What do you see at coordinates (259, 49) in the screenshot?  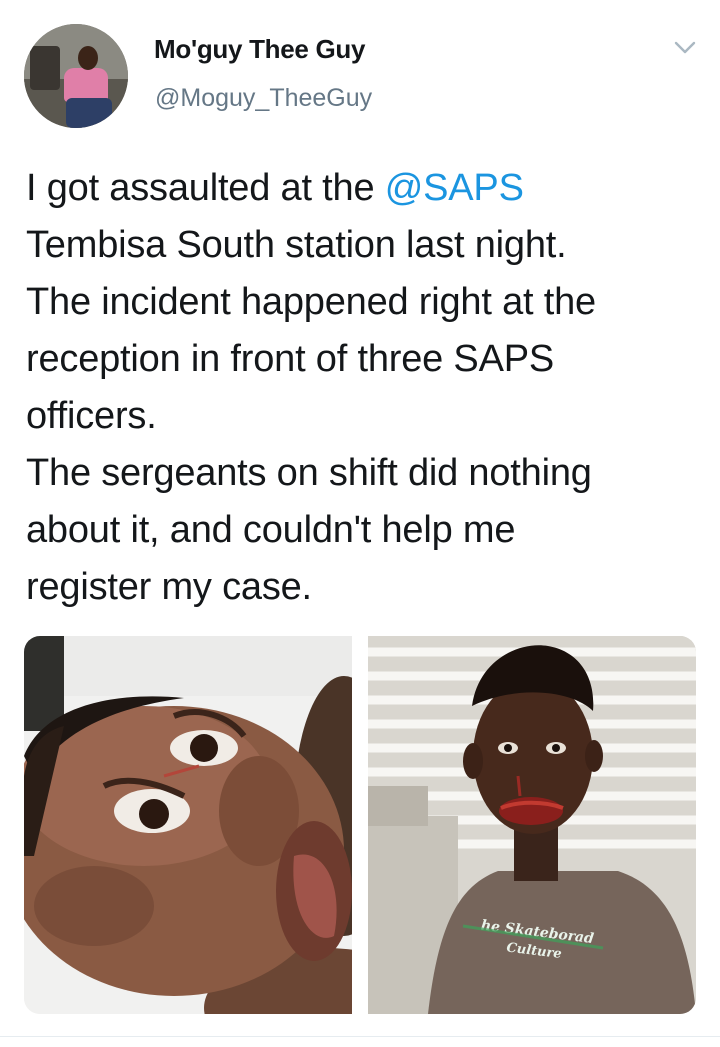 I see `author-display-name: Mo'guy Thee Guy` at bounding box center [259, 49].